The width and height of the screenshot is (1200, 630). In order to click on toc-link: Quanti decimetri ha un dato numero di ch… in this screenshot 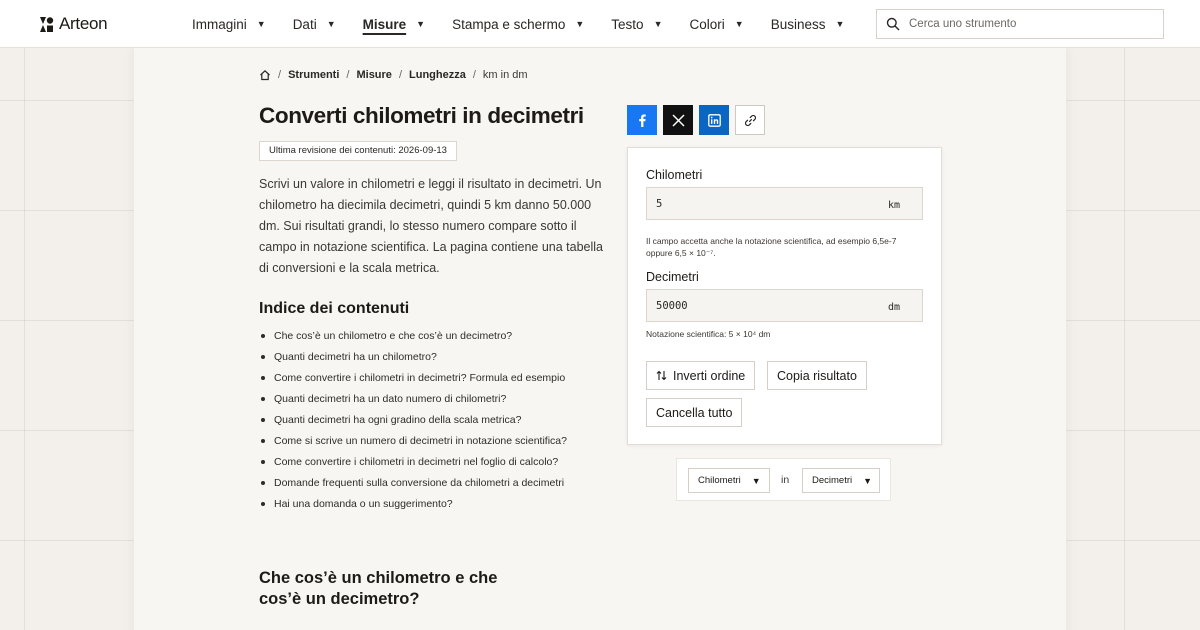, I will do `click(414, 401)`.